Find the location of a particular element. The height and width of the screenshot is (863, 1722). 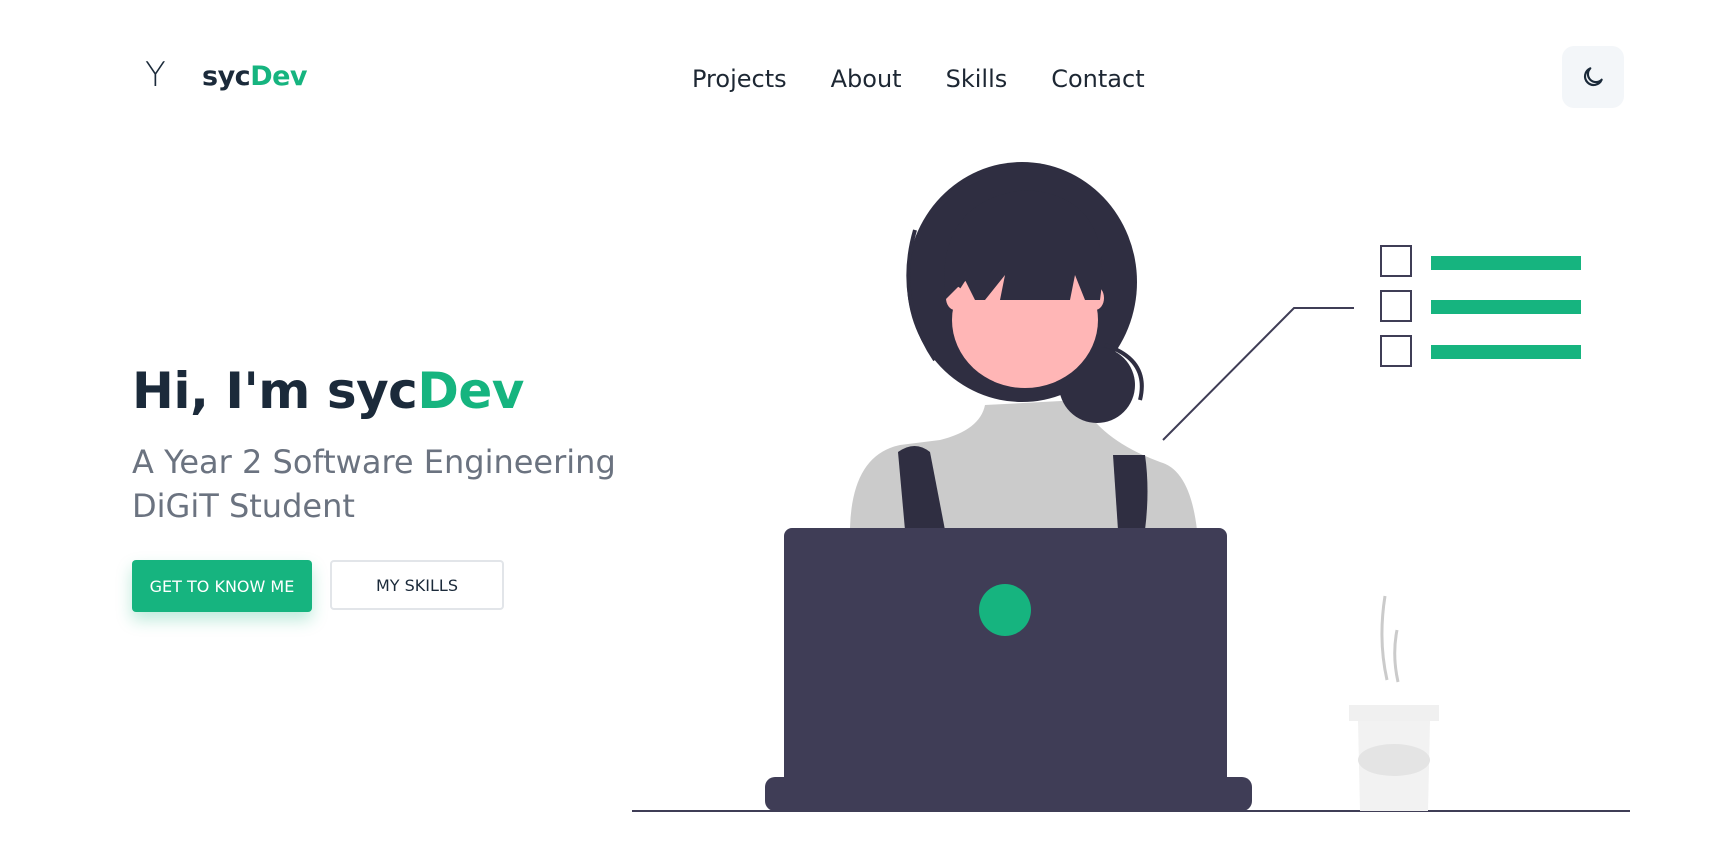

nav-about: About is located at coordinates (866, 79).